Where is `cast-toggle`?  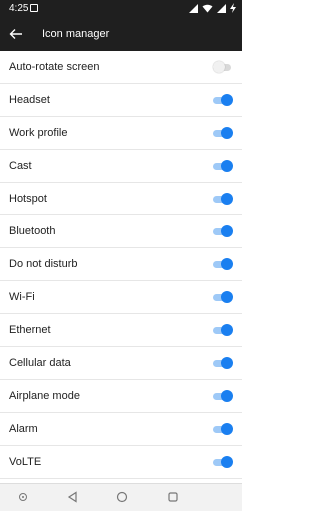
cast-toggle is located at coordinates (222, 165).